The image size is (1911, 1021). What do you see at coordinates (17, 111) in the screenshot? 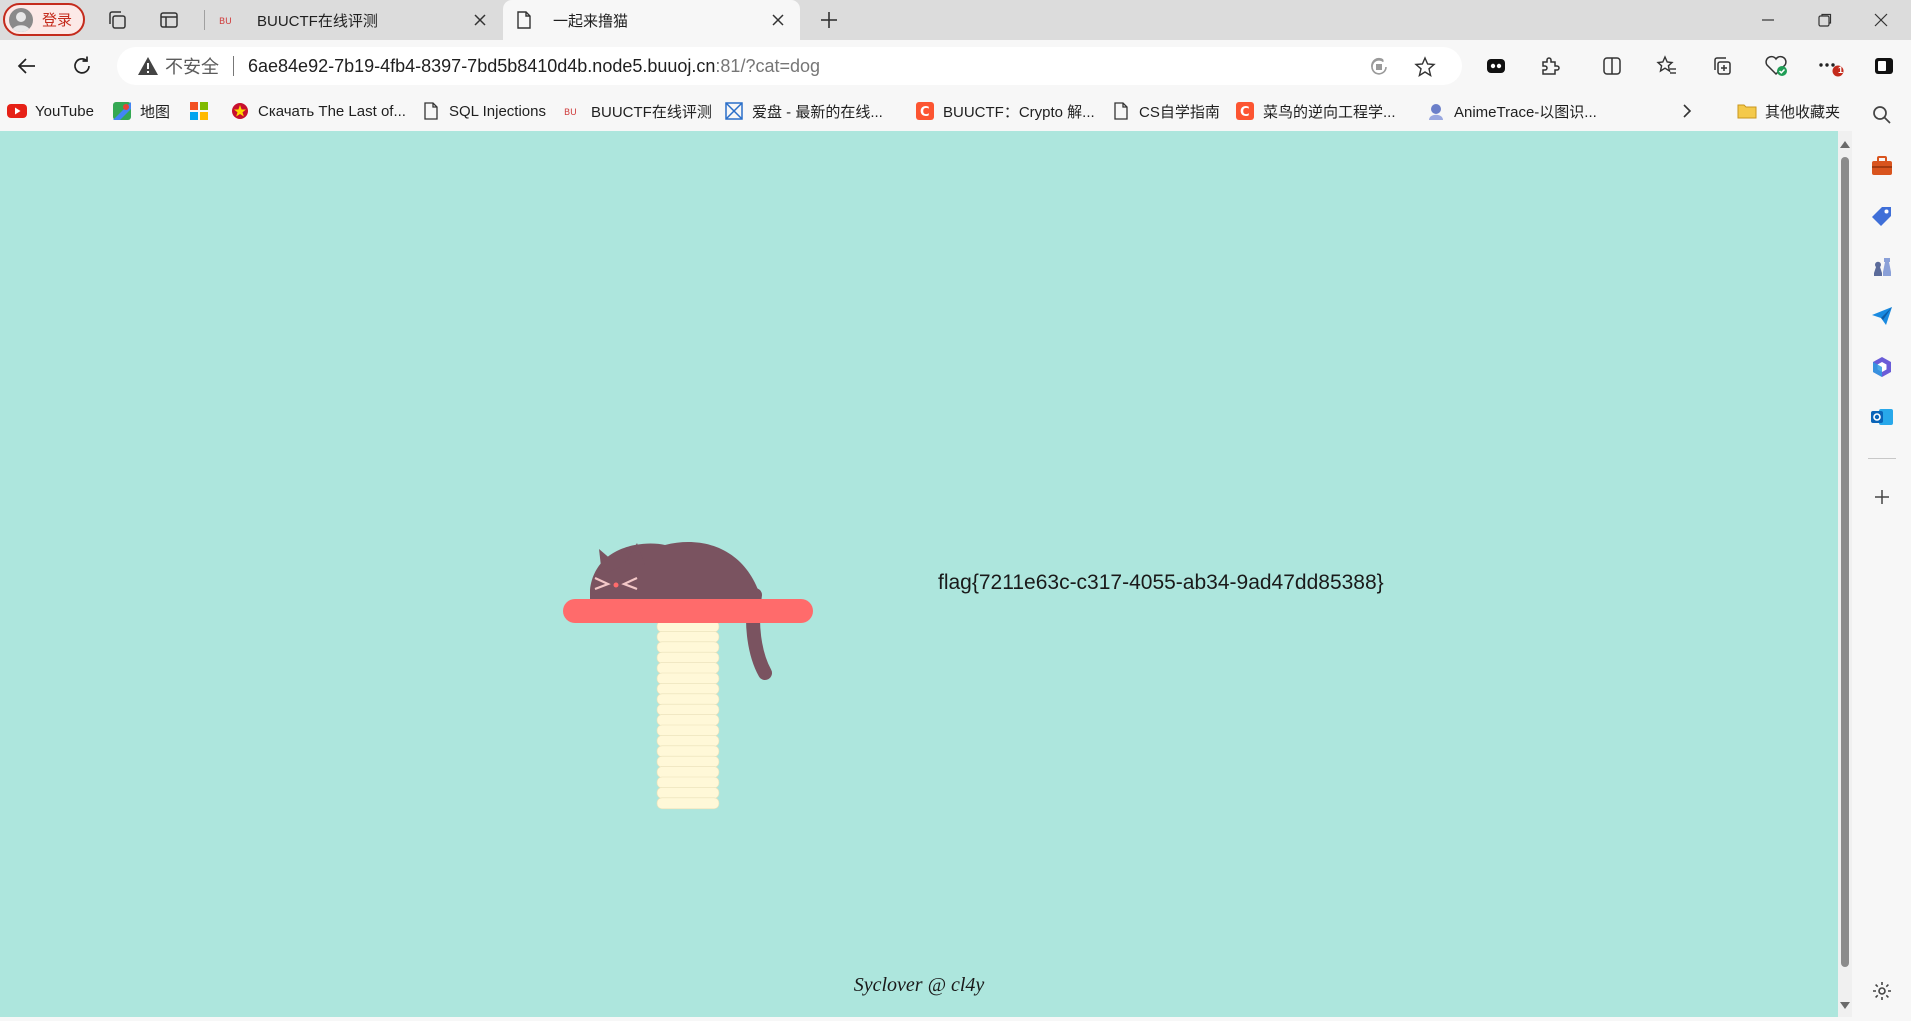
I see `youtube-icon` at bounding box center [17, 111].